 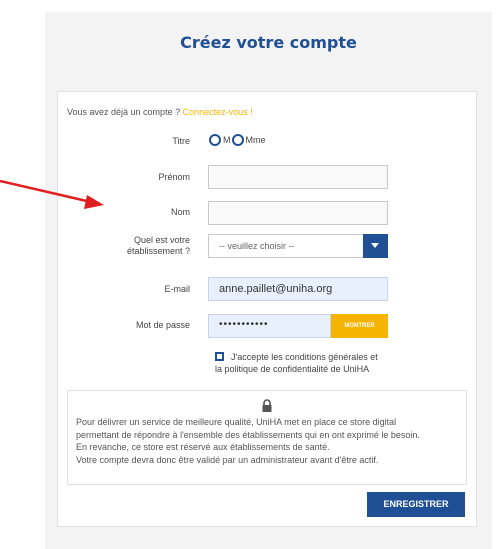 I want to click on annotation-overlay, so click(x=52, y=194).